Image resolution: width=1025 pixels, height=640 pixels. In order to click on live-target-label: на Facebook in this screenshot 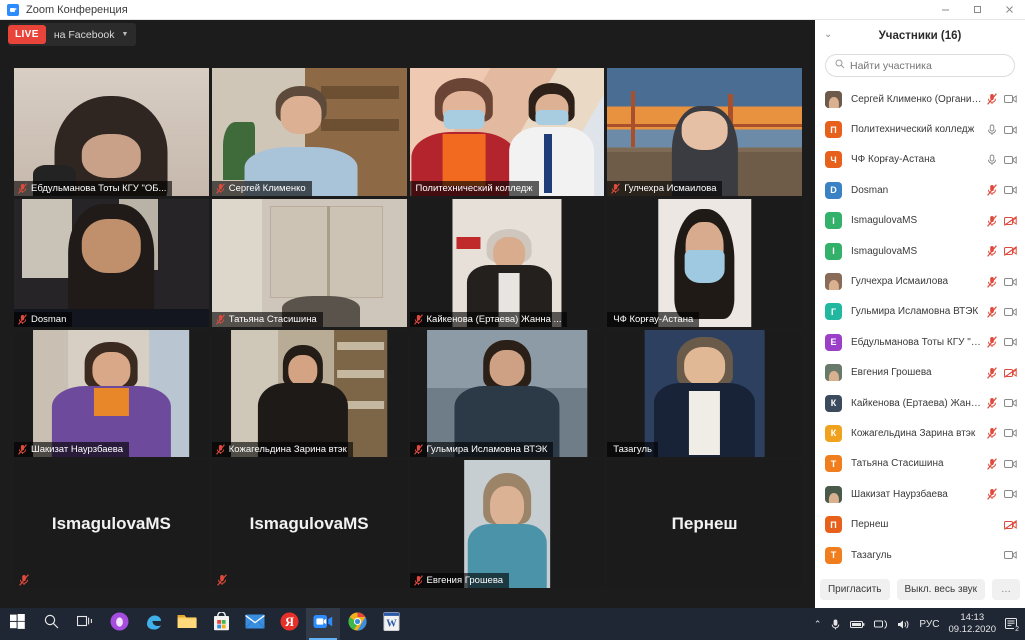, I will do `click(84, 34)`.